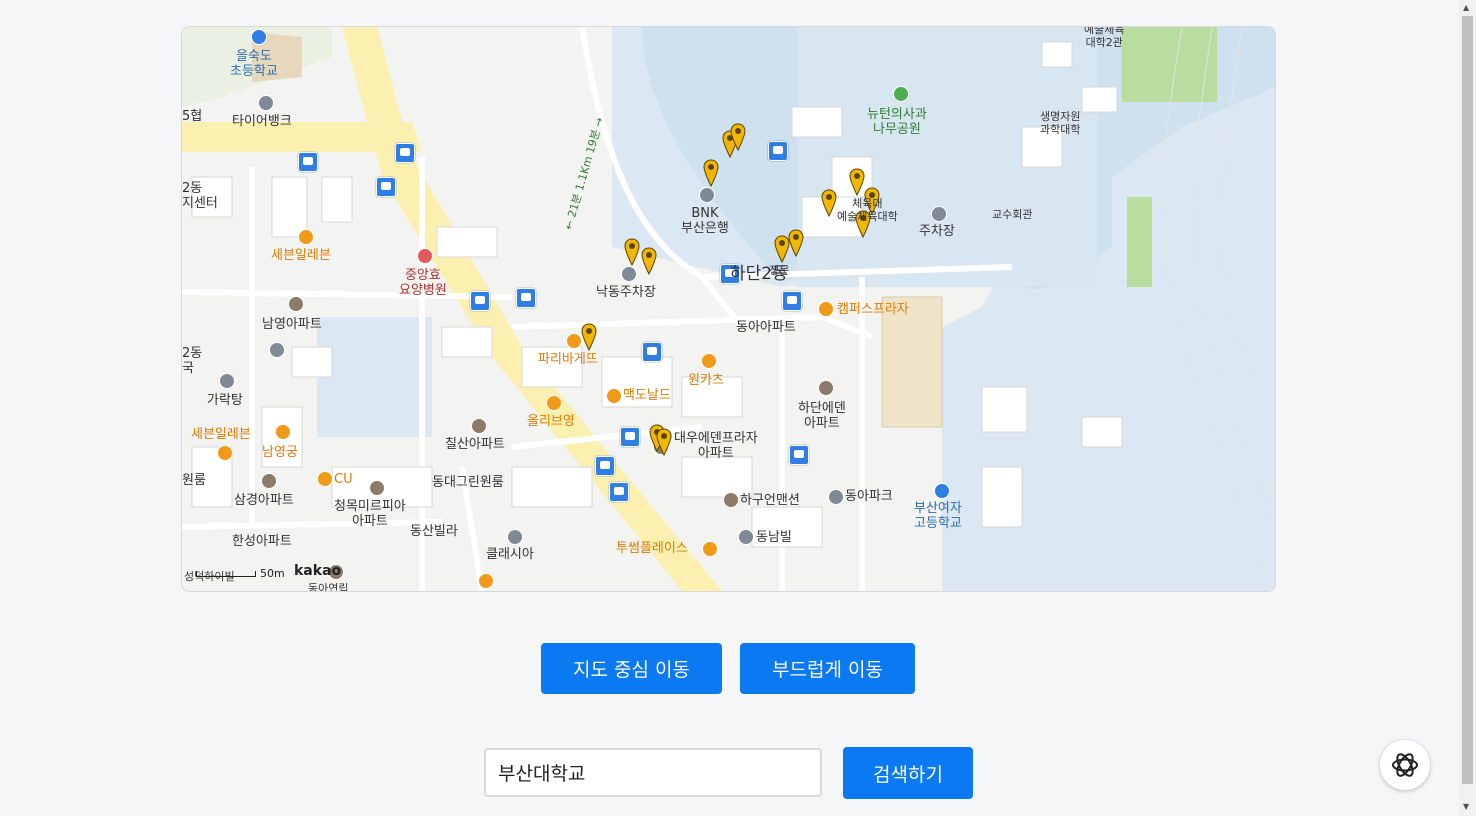 The image size is (1476, 816). What do you see at coordinates (225, 400) in the screenshot?
I see `map-label-garaktang: 가락탕` at bounding box center [225, 400].